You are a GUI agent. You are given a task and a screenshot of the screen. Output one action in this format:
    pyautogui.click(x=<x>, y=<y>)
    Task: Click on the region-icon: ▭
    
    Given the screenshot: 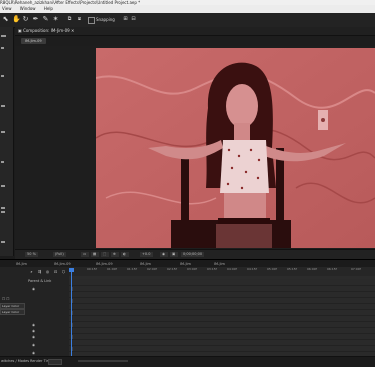 What is the action you would take?
    pyautogui.click(x=85, y=254)
    